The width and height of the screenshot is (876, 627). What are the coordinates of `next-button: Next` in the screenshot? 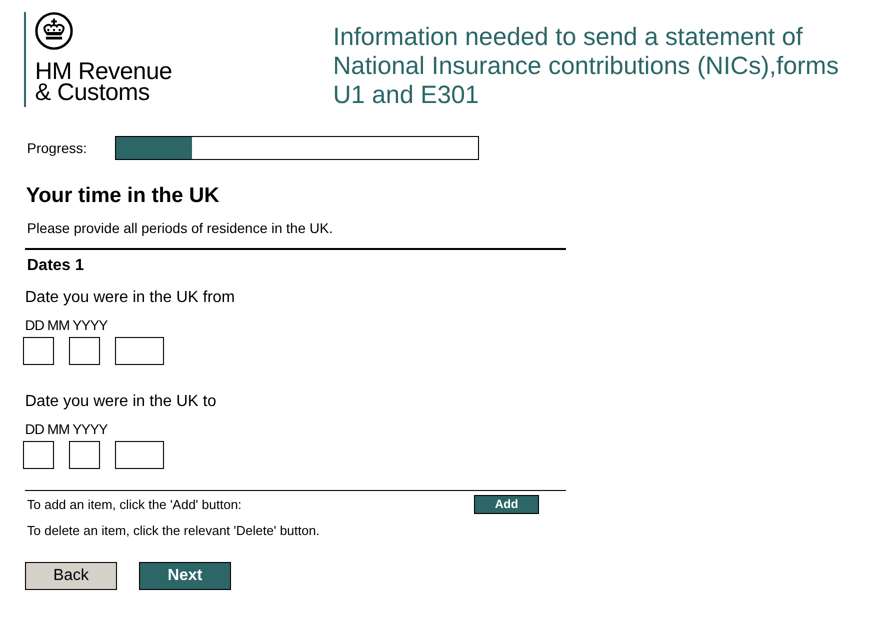 It's located at (185, 576).